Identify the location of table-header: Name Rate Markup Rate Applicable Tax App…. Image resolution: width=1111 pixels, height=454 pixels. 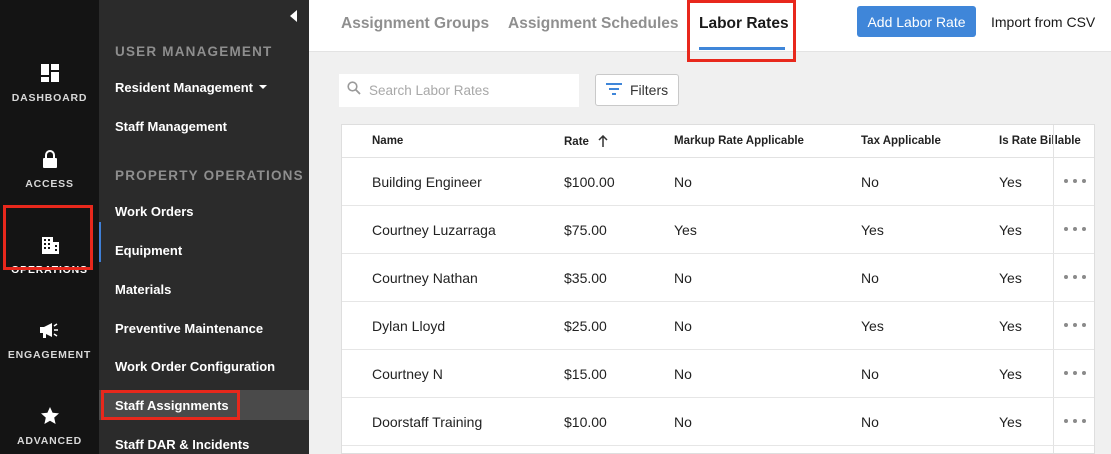
(718, 141).